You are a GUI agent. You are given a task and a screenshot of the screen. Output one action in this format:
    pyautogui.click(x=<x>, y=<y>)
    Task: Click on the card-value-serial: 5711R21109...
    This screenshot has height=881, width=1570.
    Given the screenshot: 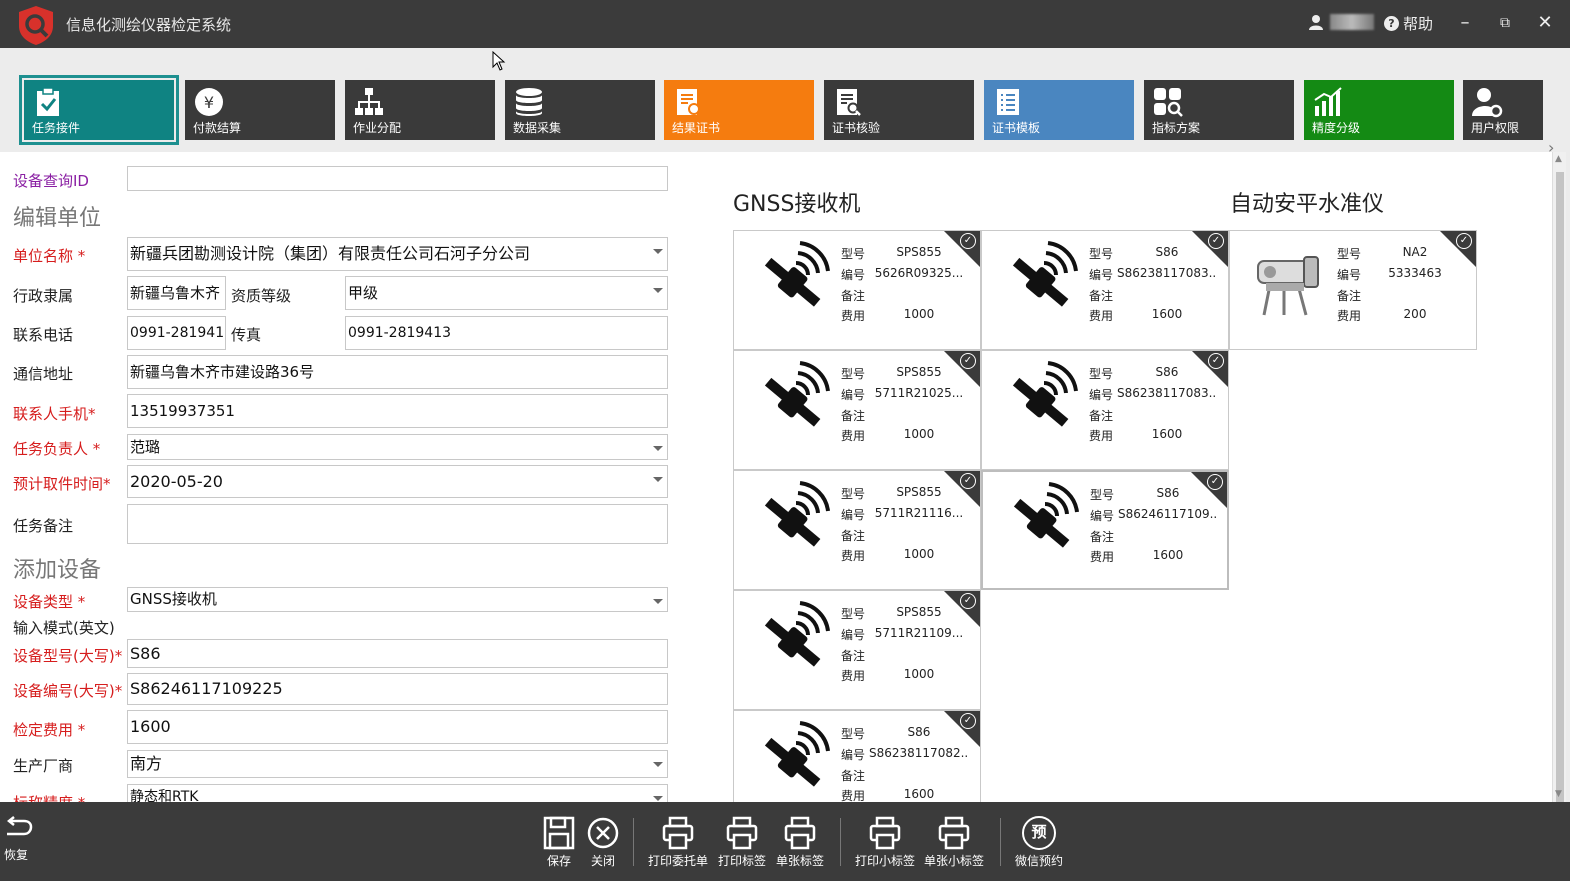 What is the action you would take?
    pyautogui.click(x=919, y=633)
    